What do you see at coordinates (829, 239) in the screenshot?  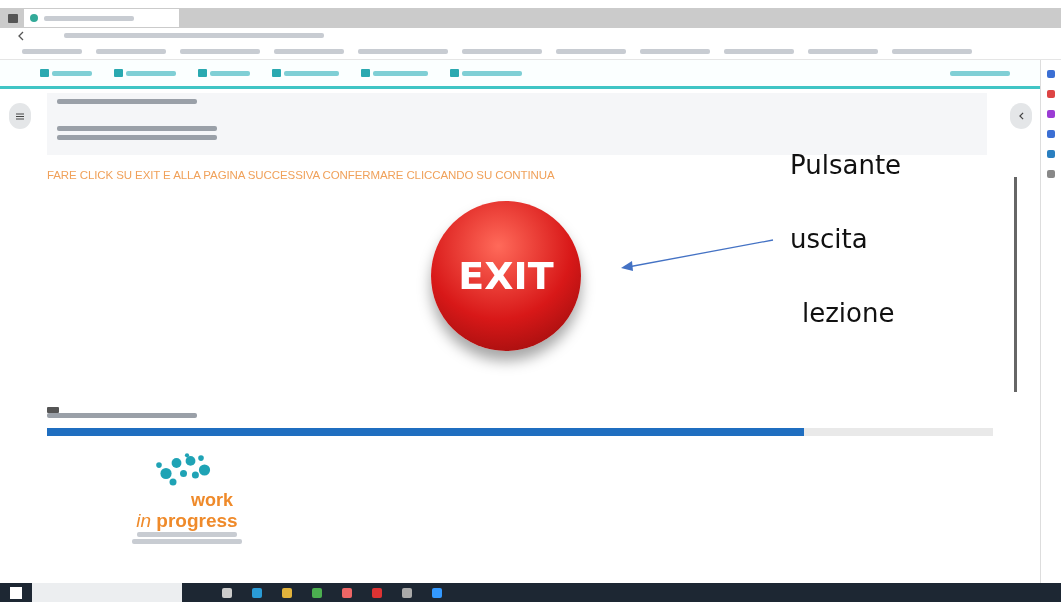 I see `annotation-text: uscita` at bounding box center [829, 239].